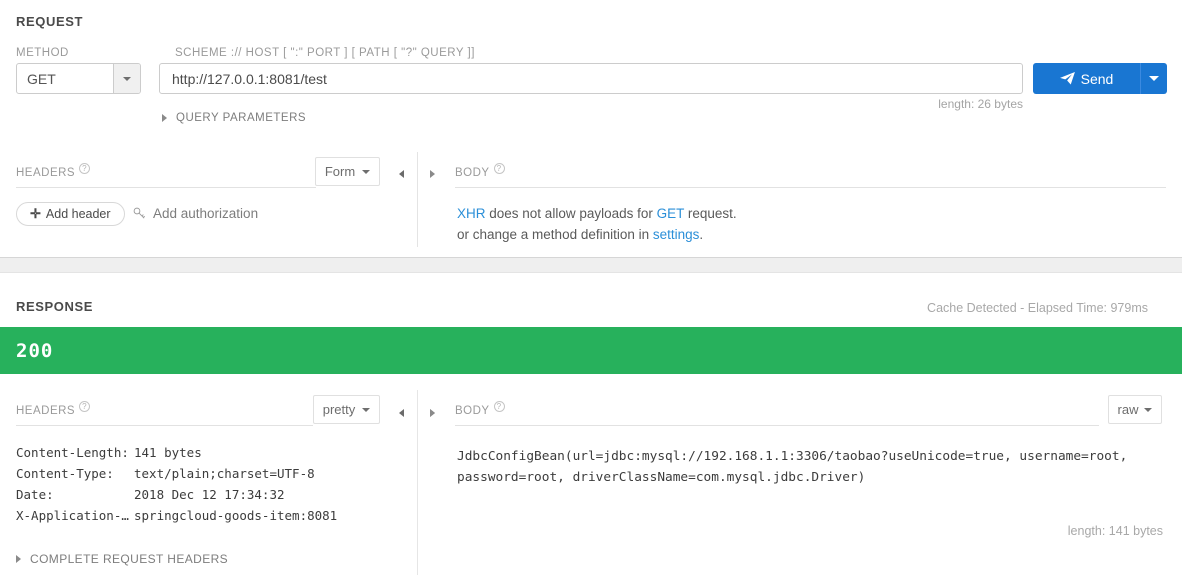 This screenshot has height=575, width=1182. Describe the element at coordinates (591, 265) in the screenshot. I see `section-divider` at that location.